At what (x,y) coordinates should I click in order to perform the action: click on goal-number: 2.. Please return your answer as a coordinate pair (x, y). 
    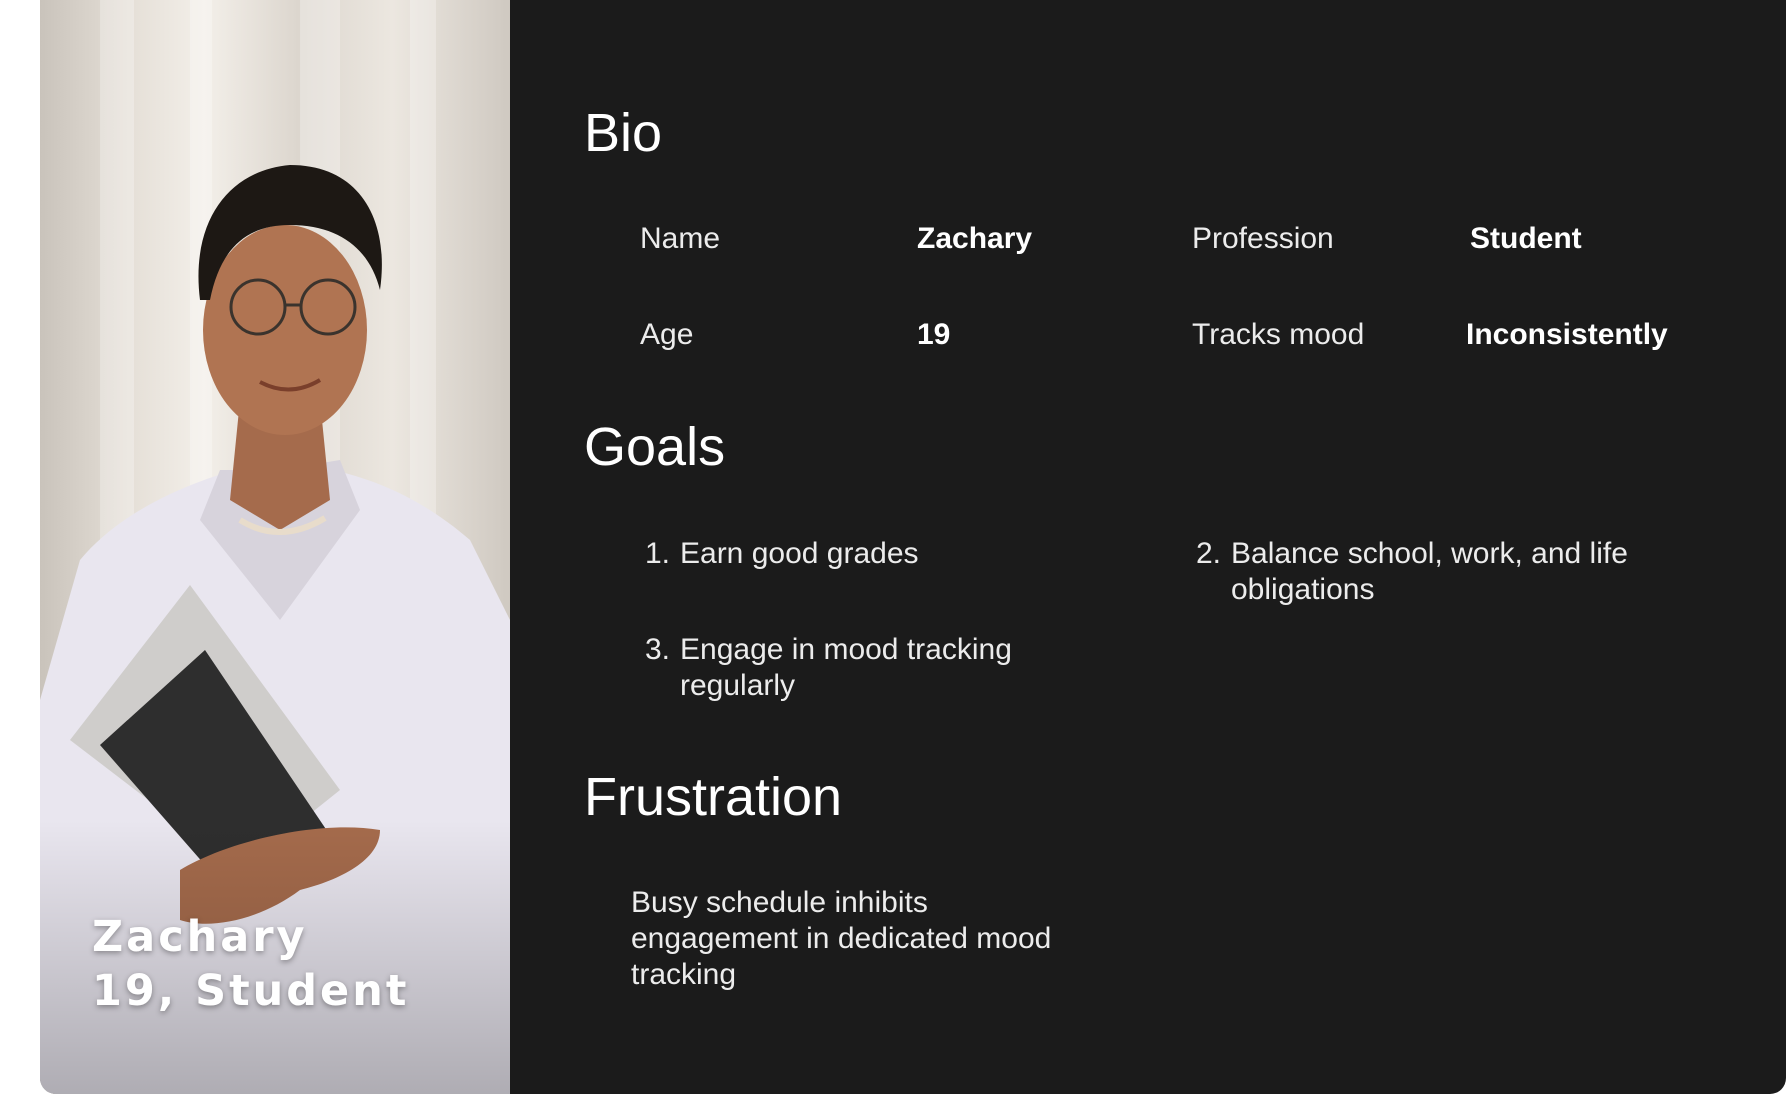
    Looking at the image, I should click on (1208, 553).